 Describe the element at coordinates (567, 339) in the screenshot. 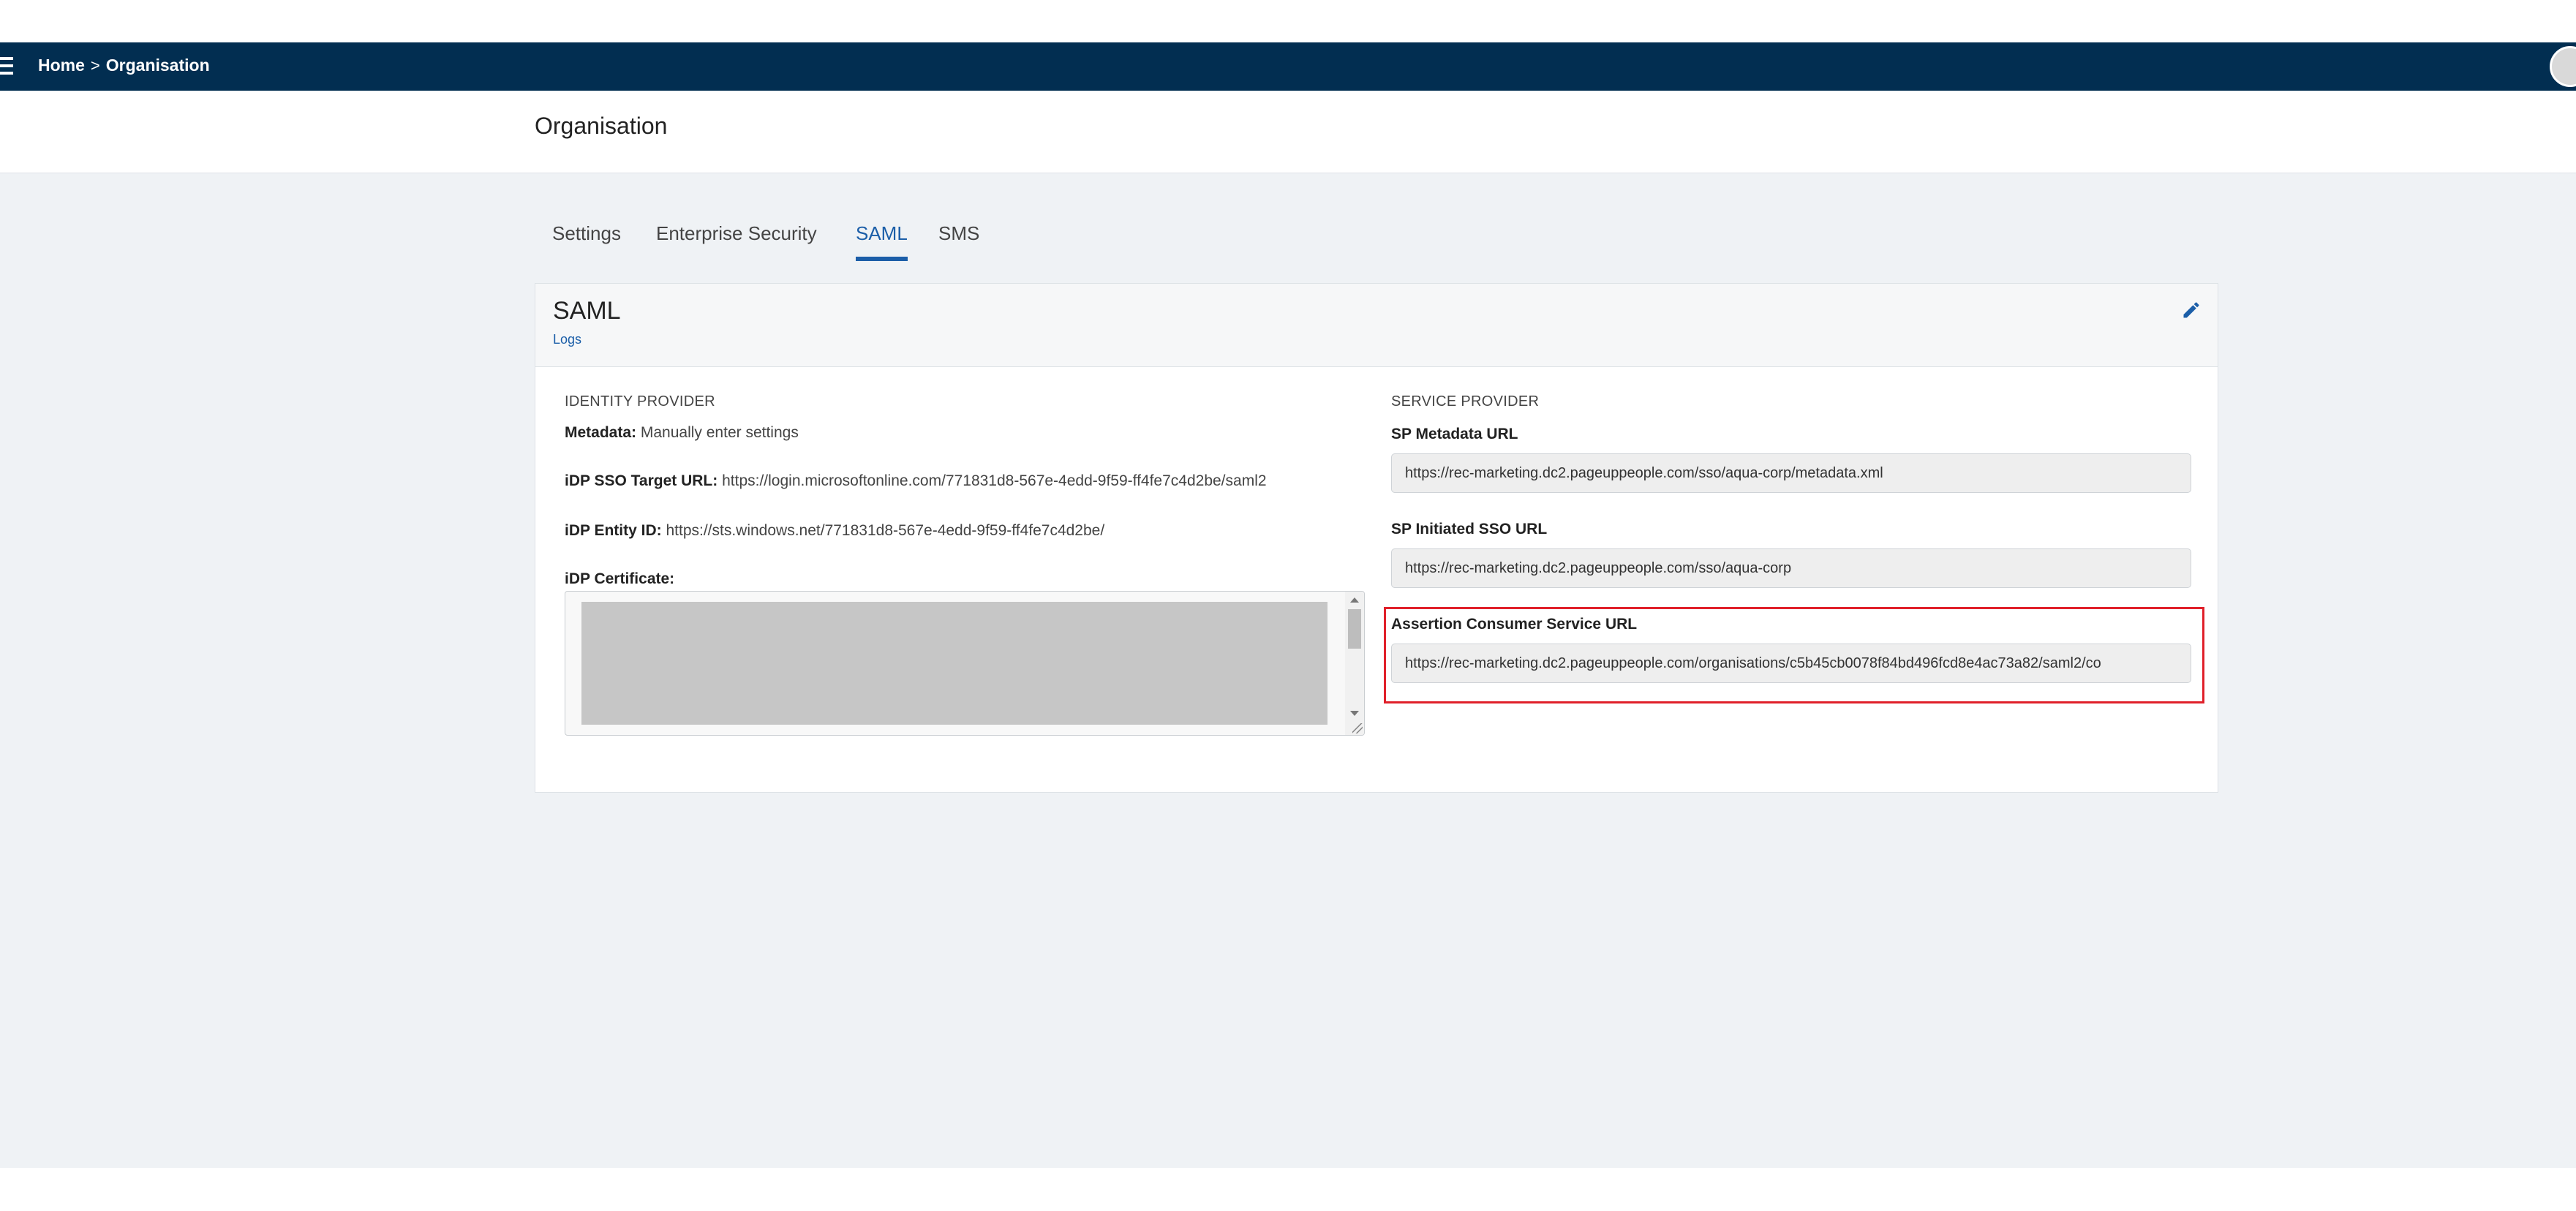

I see `logs-link: Logs` at that location.